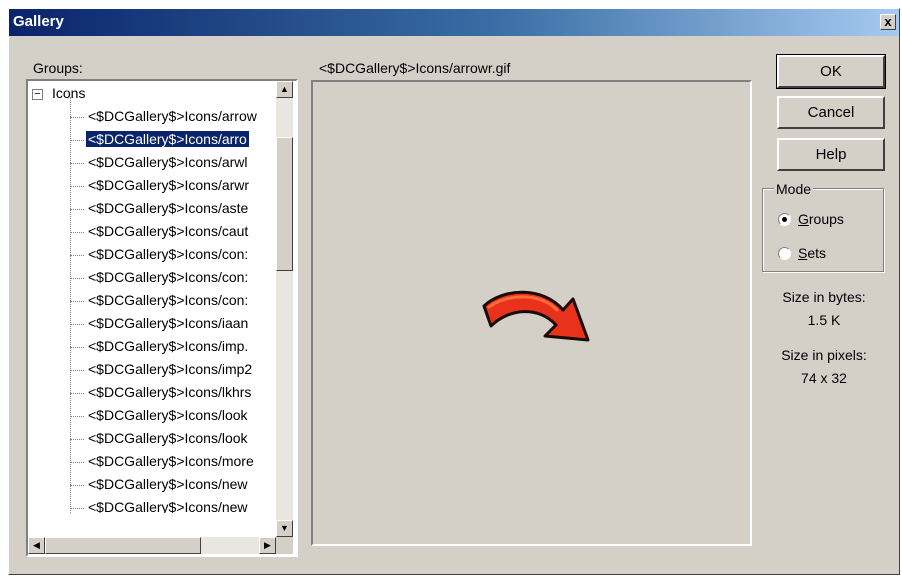 The height and width of the screenshot is (577, 902). Describe the element at coordinates (415, 68) in the screenshot. I see `preview-path: <$DCGallery$>Icons/arrowr.gif` at that location.